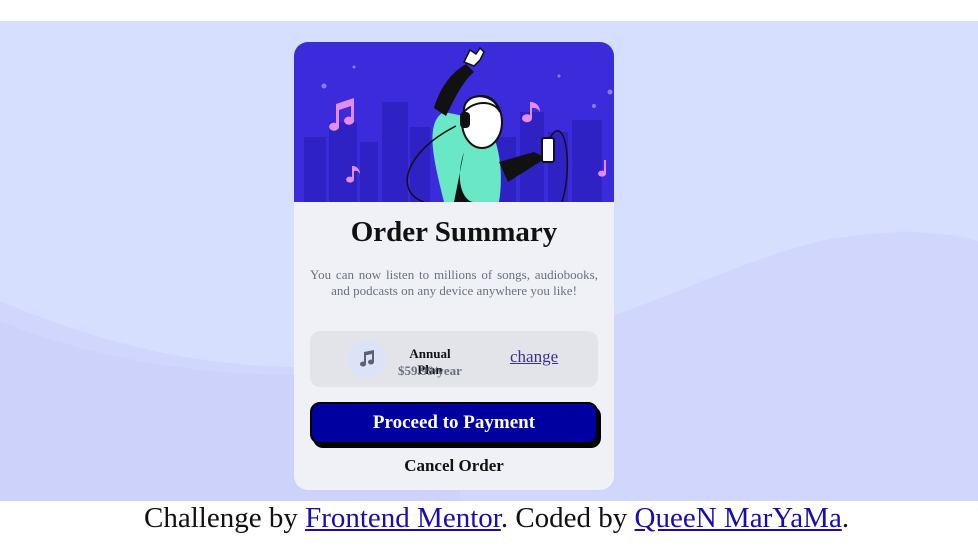 This screenshot has height=550, width=978. Describe the element at coordinates (430, 370) in the screenshot. I see `plan-price: $59.99/year` at that location.